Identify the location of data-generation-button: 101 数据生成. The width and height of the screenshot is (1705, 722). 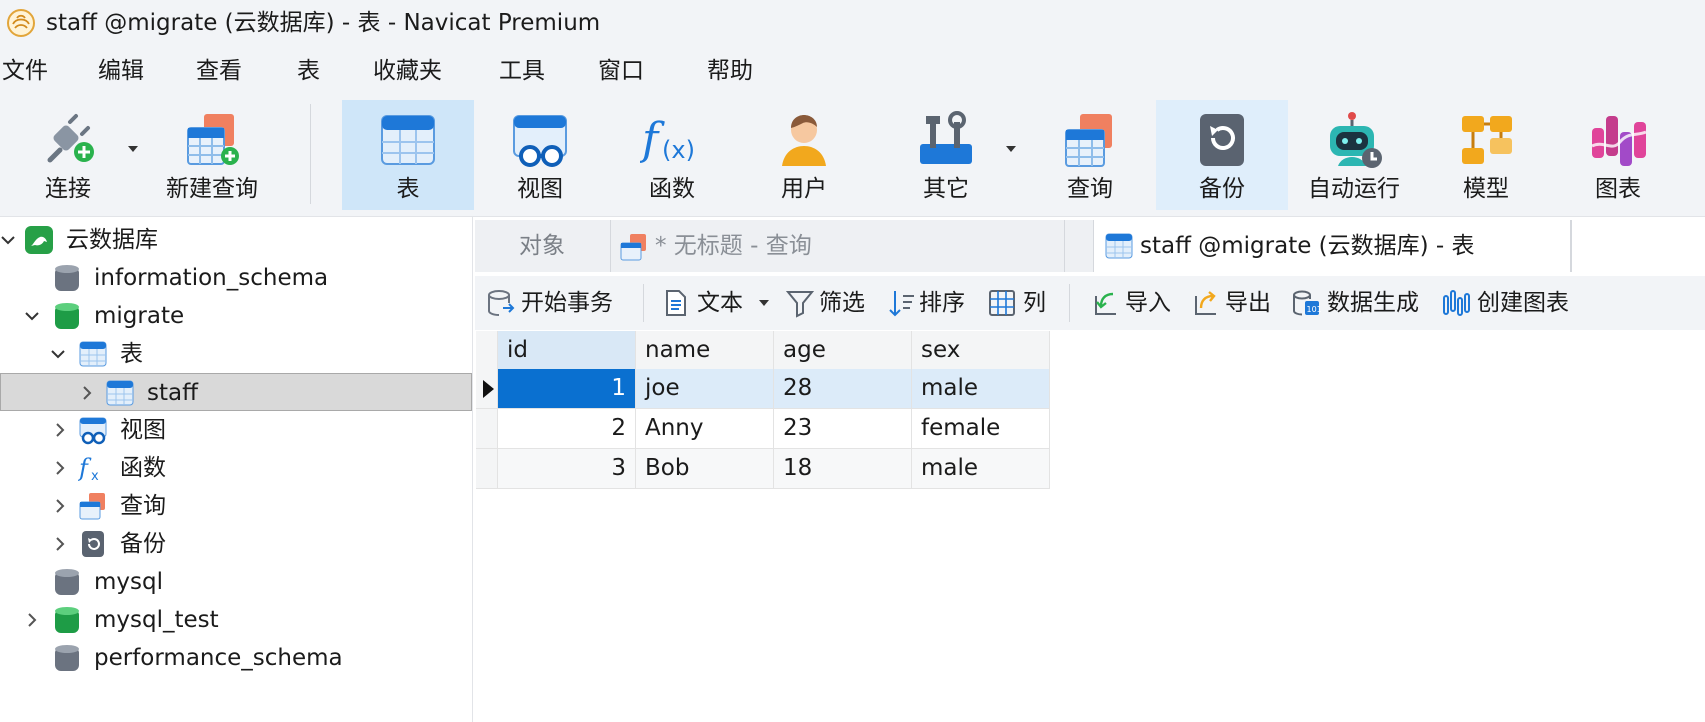
(1357, 303).